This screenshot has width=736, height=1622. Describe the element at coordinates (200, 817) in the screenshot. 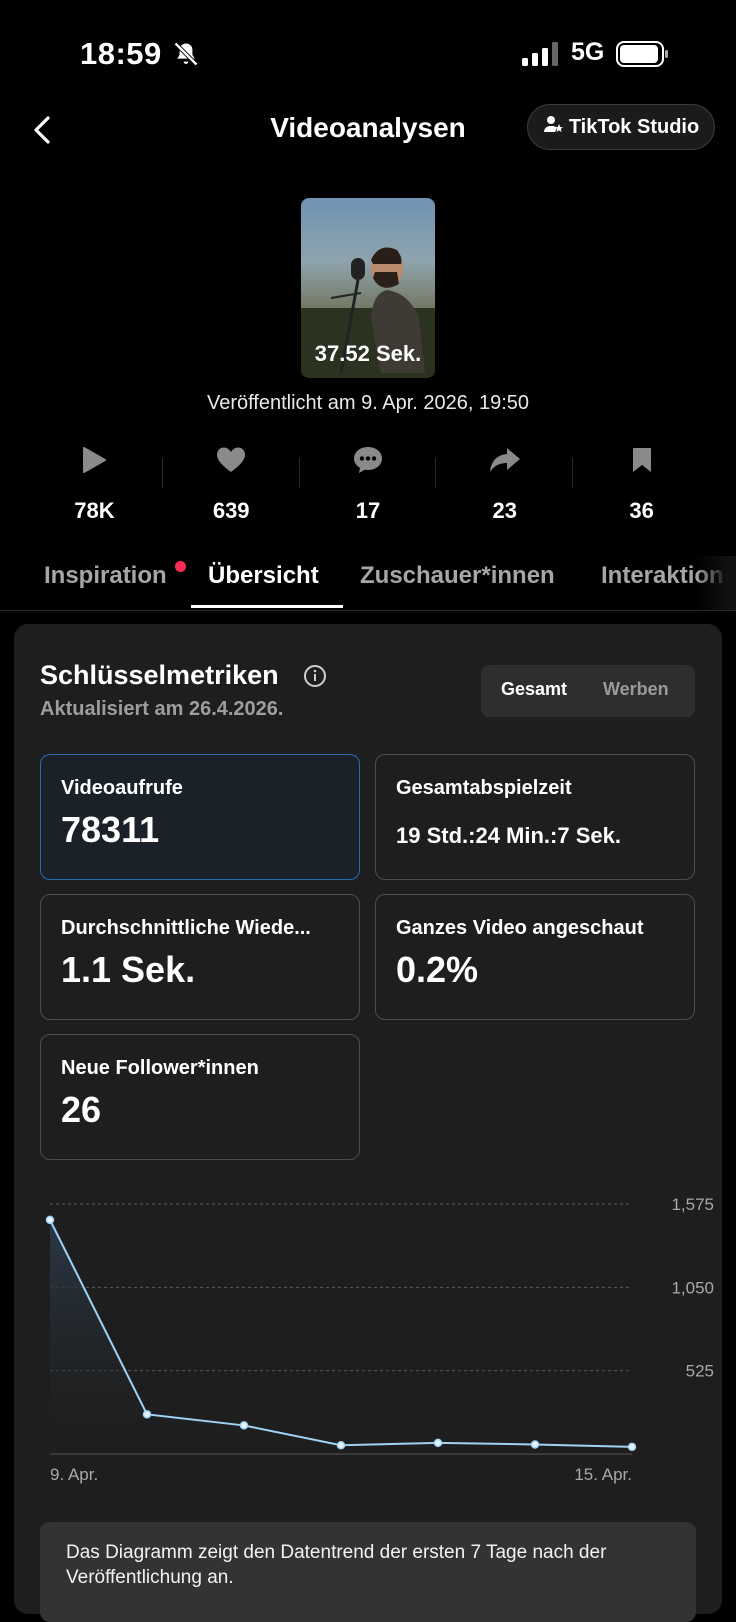

I see `metric-card-views: Videoaufrufe 78311` at that location.